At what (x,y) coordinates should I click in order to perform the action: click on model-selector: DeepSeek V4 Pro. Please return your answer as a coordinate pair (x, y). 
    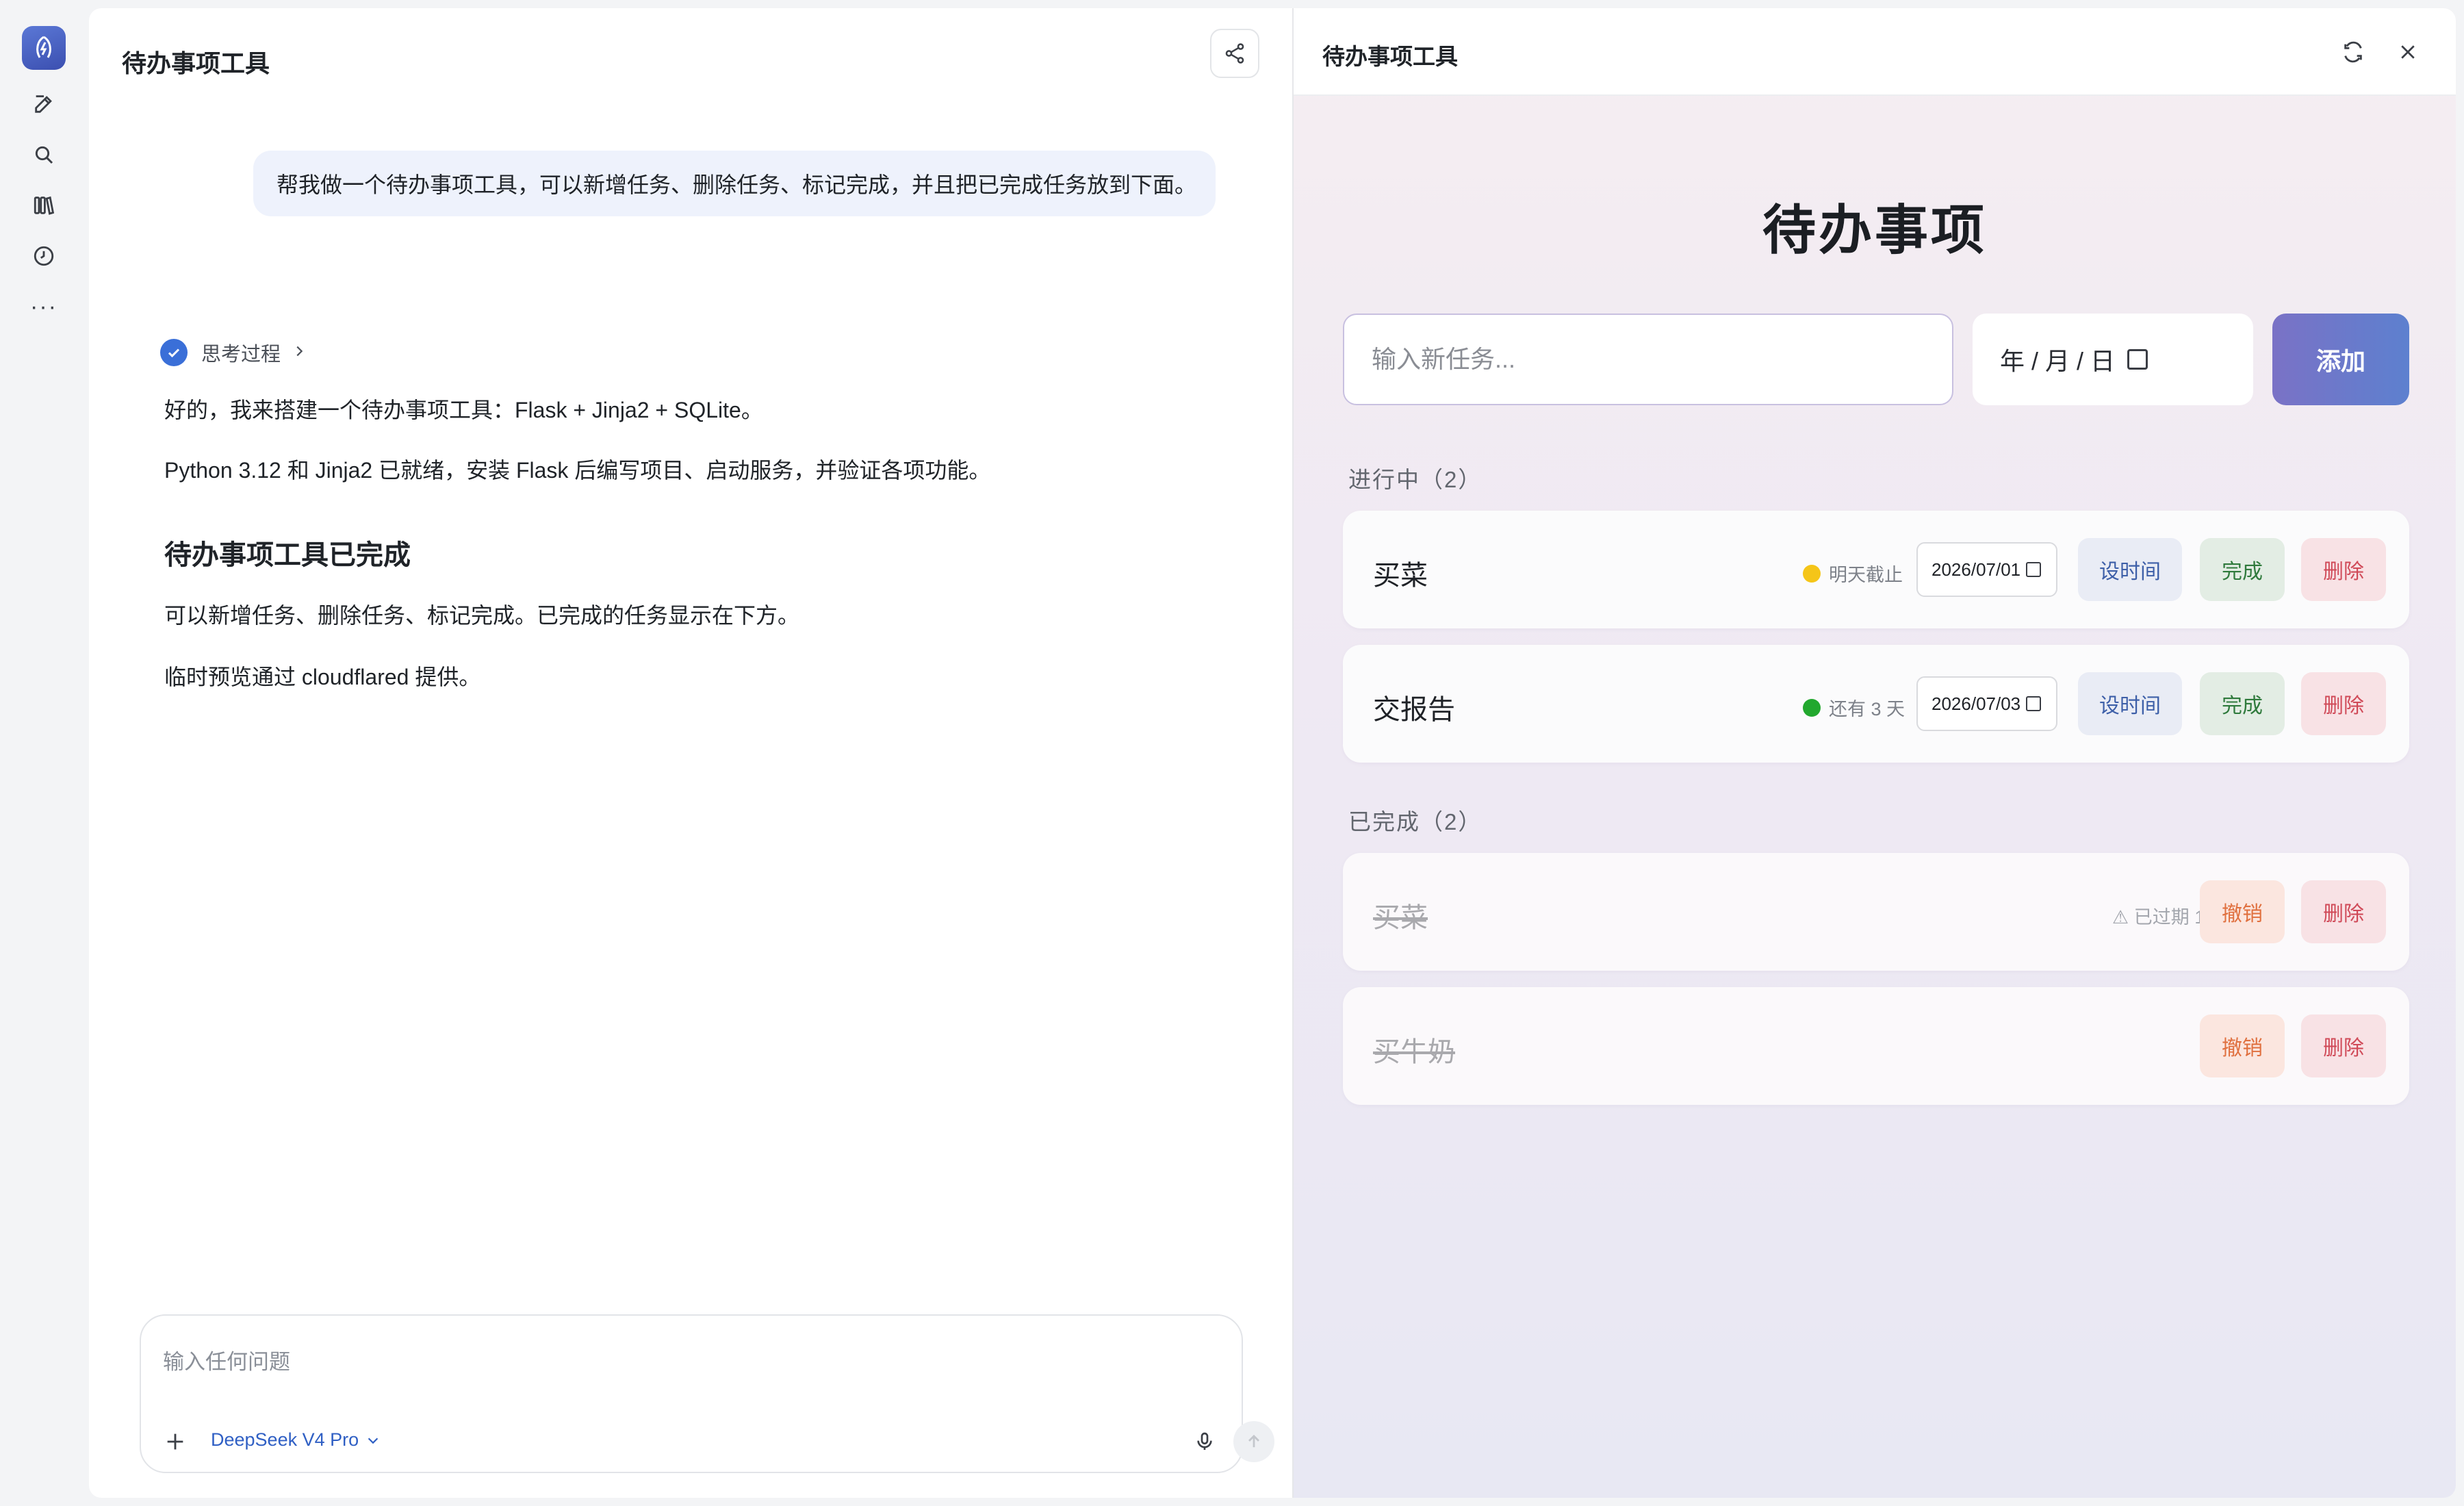
    Looking at the image, I should click on (296, 1440).